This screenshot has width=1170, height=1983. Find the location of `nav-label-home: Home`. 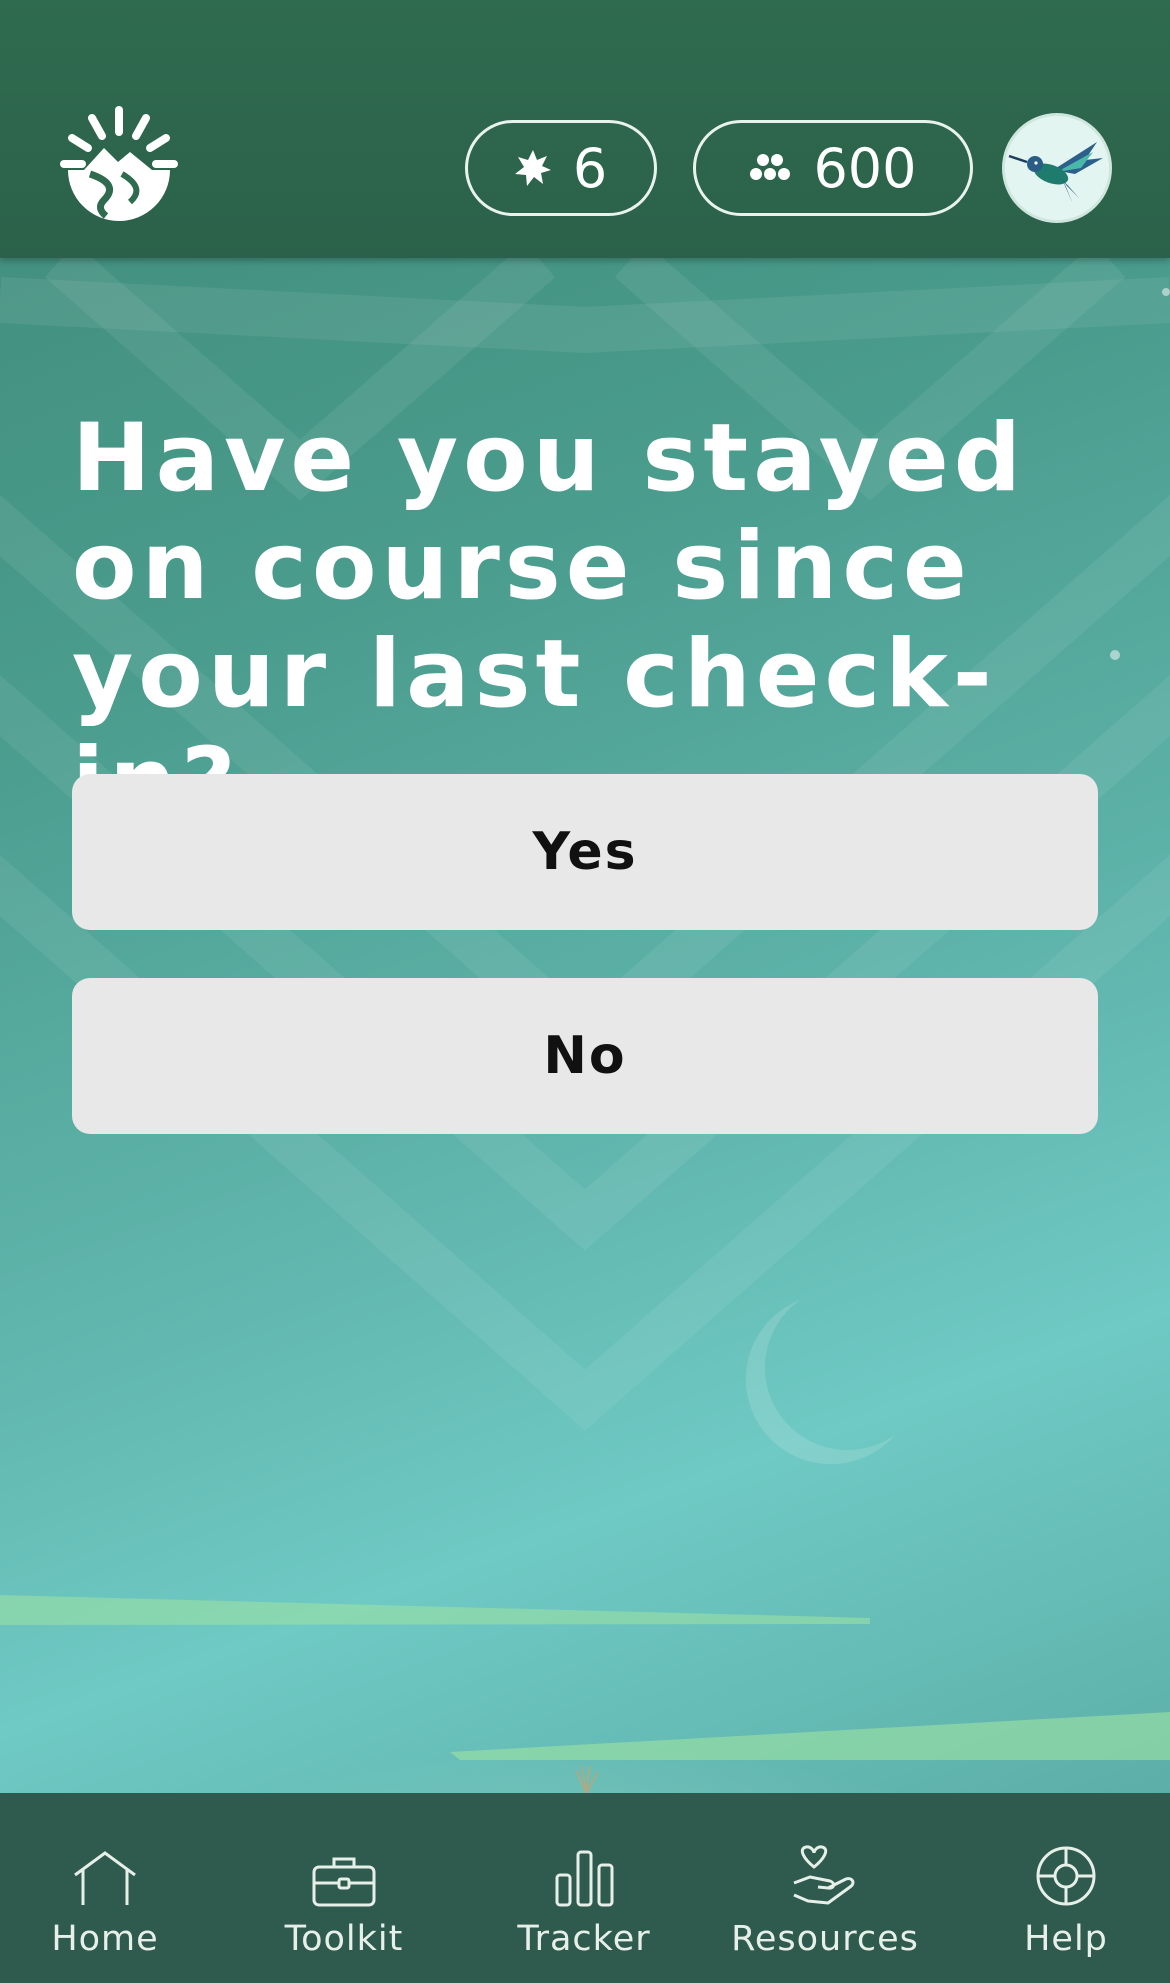

nav-label-home: Home is located at coordinates (105, 1939).